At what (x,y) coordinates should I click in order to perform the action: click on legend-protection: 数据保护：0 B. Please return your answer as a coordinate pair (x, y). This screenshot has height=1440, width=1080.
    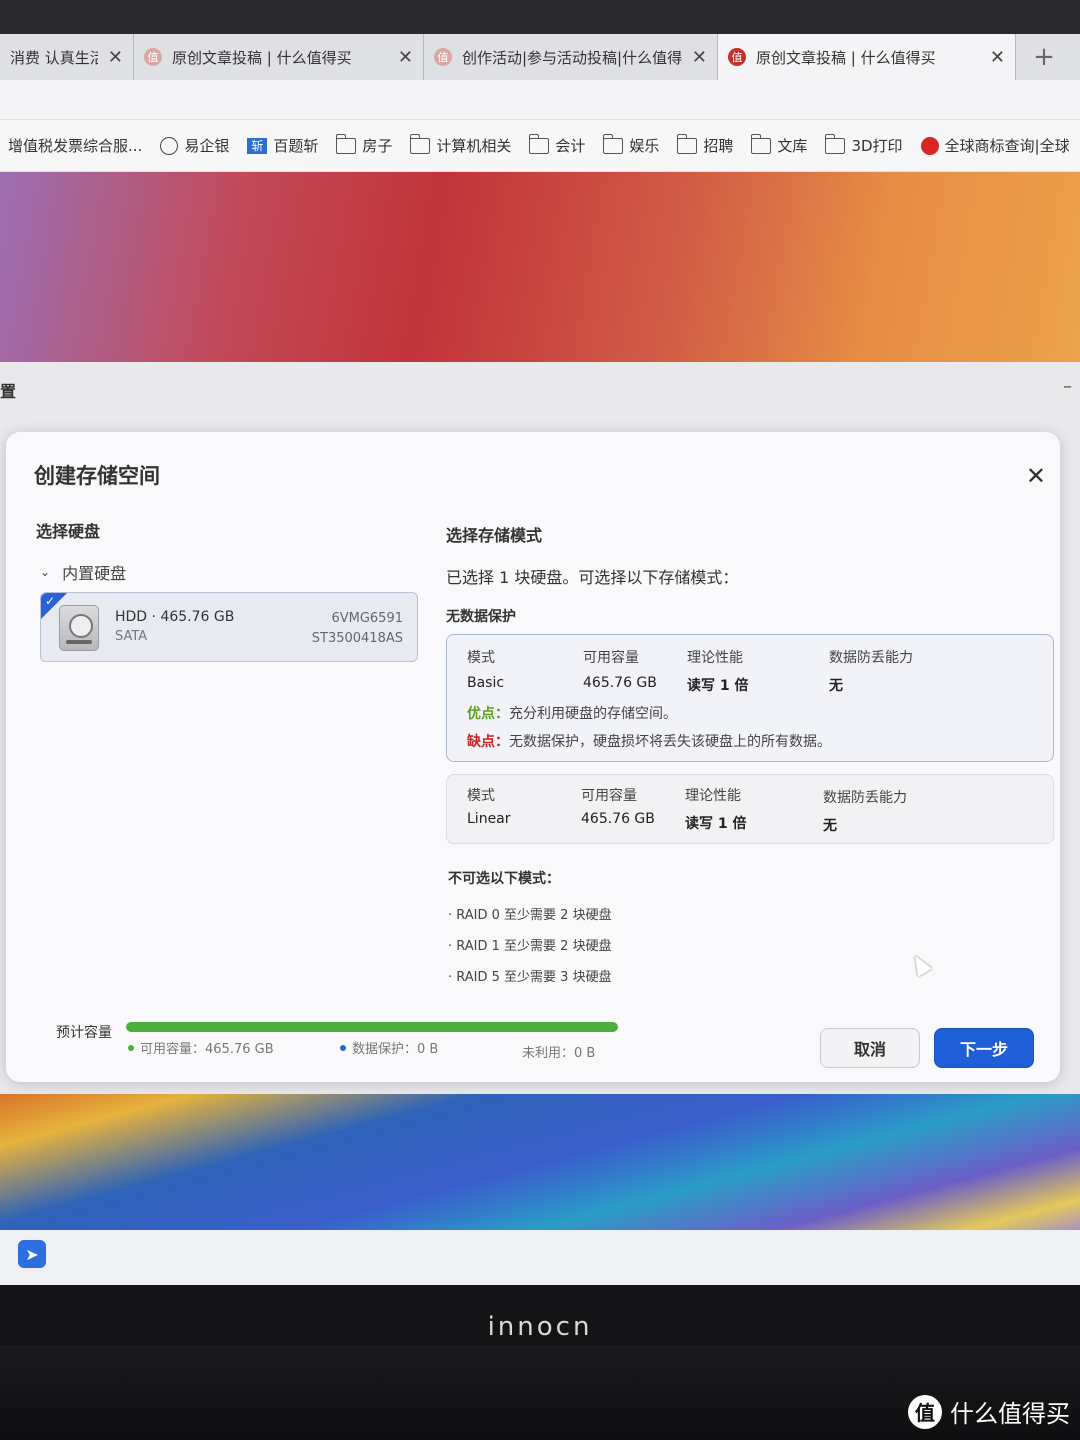
    Looking at the image, I should click on (389, 1047).